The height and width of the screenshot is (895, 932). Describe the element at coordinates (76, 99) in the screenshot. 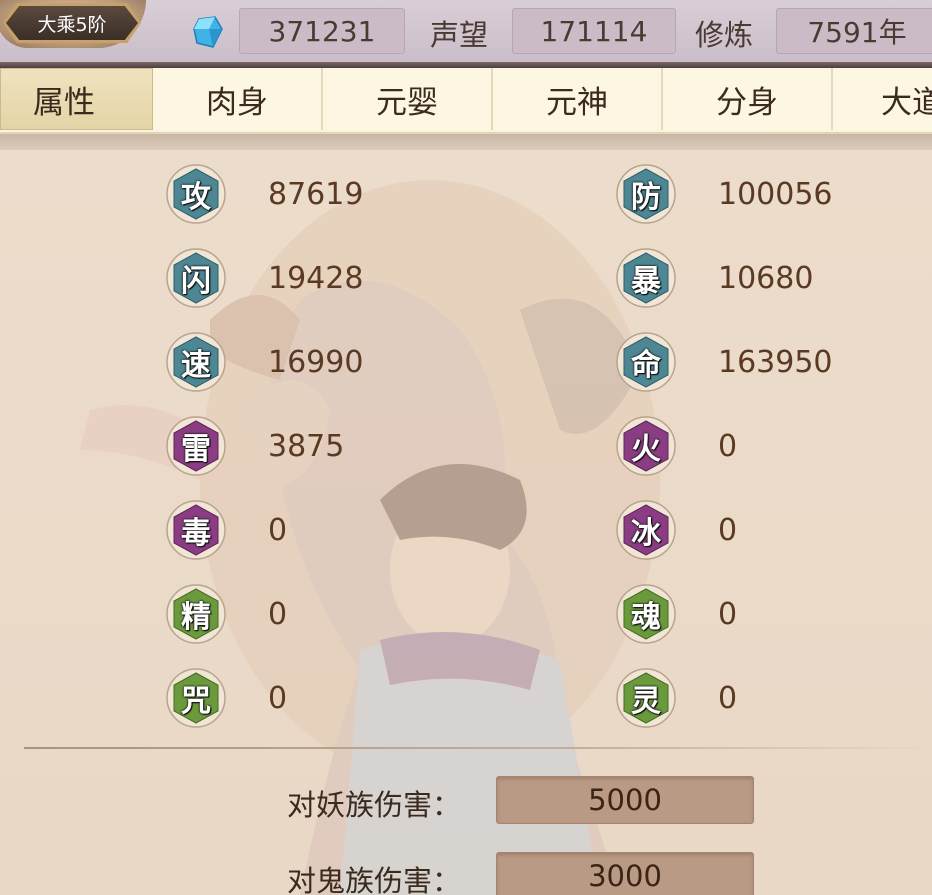

I see `tab-attributes: 属性` at that location.